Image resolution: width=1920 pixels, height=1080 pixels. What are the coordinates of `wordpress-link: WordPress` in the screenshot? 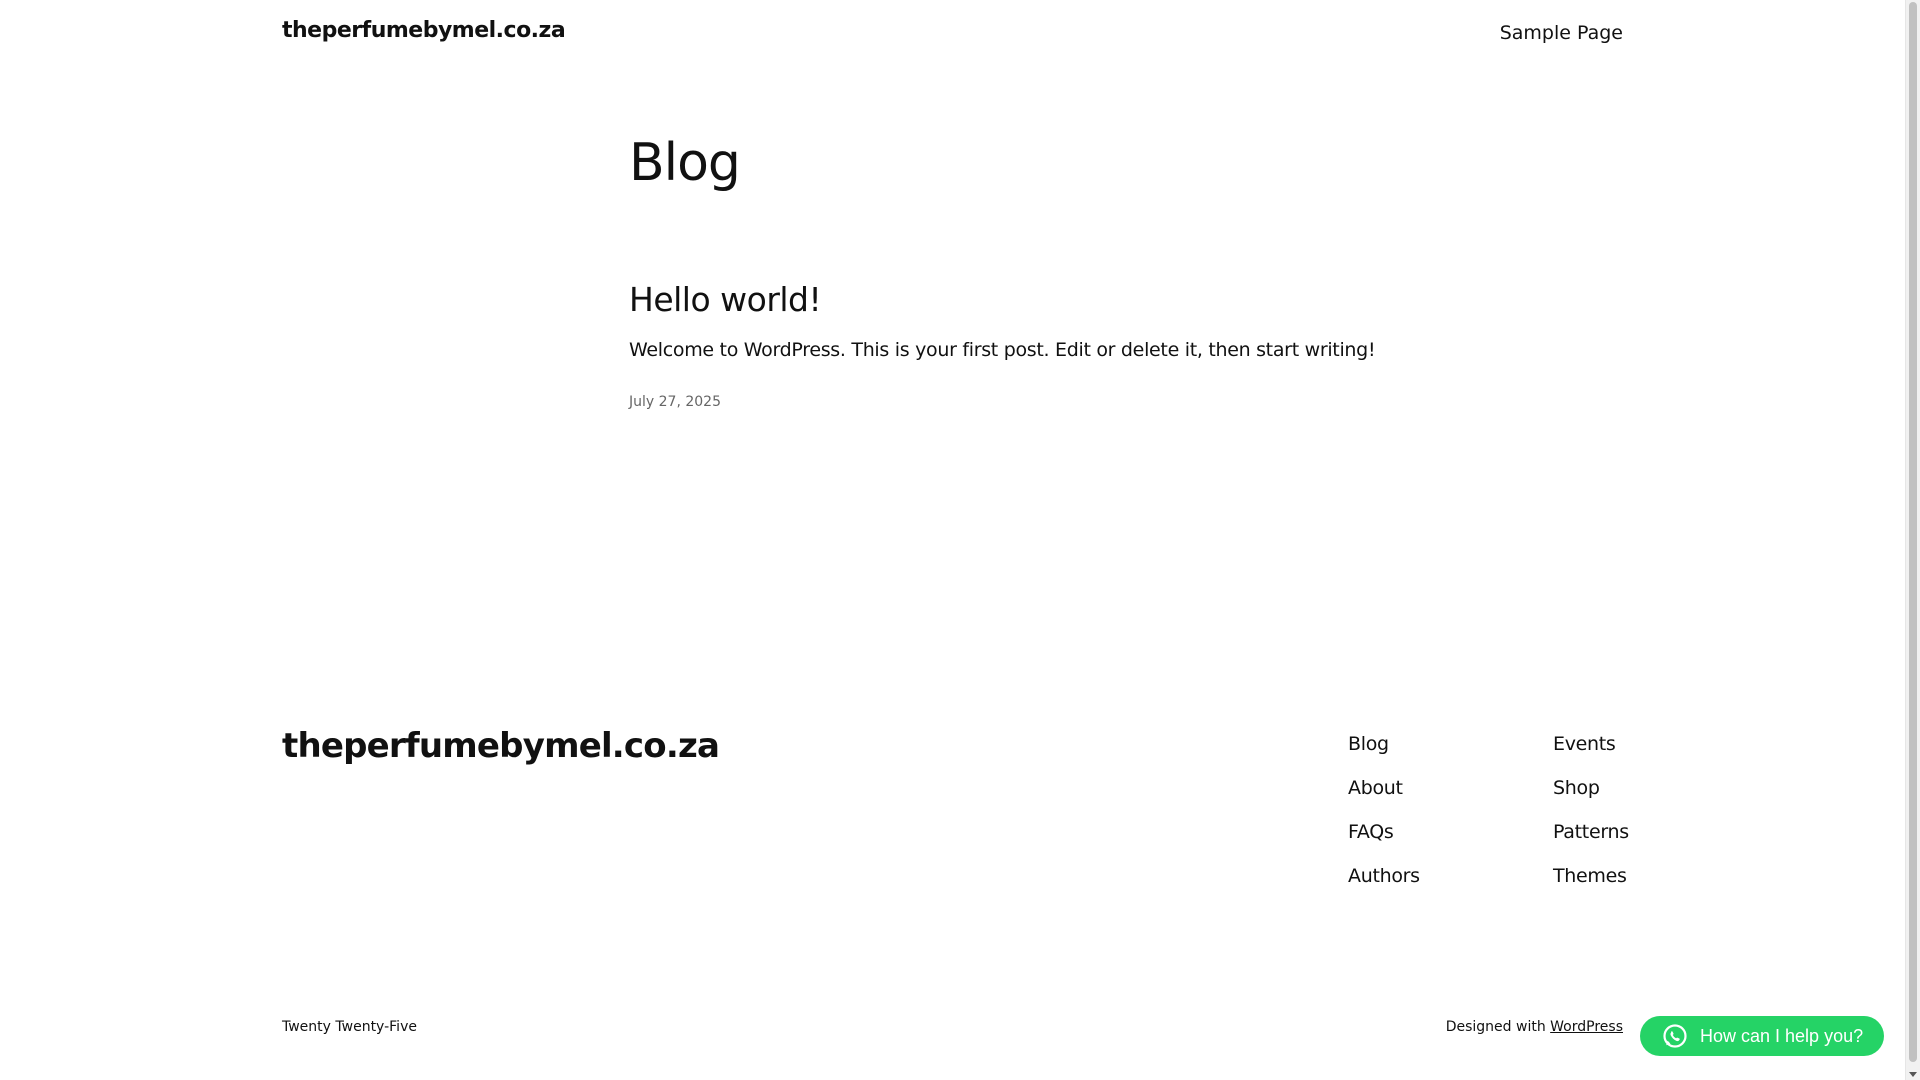 It's located at (1586, 1027).